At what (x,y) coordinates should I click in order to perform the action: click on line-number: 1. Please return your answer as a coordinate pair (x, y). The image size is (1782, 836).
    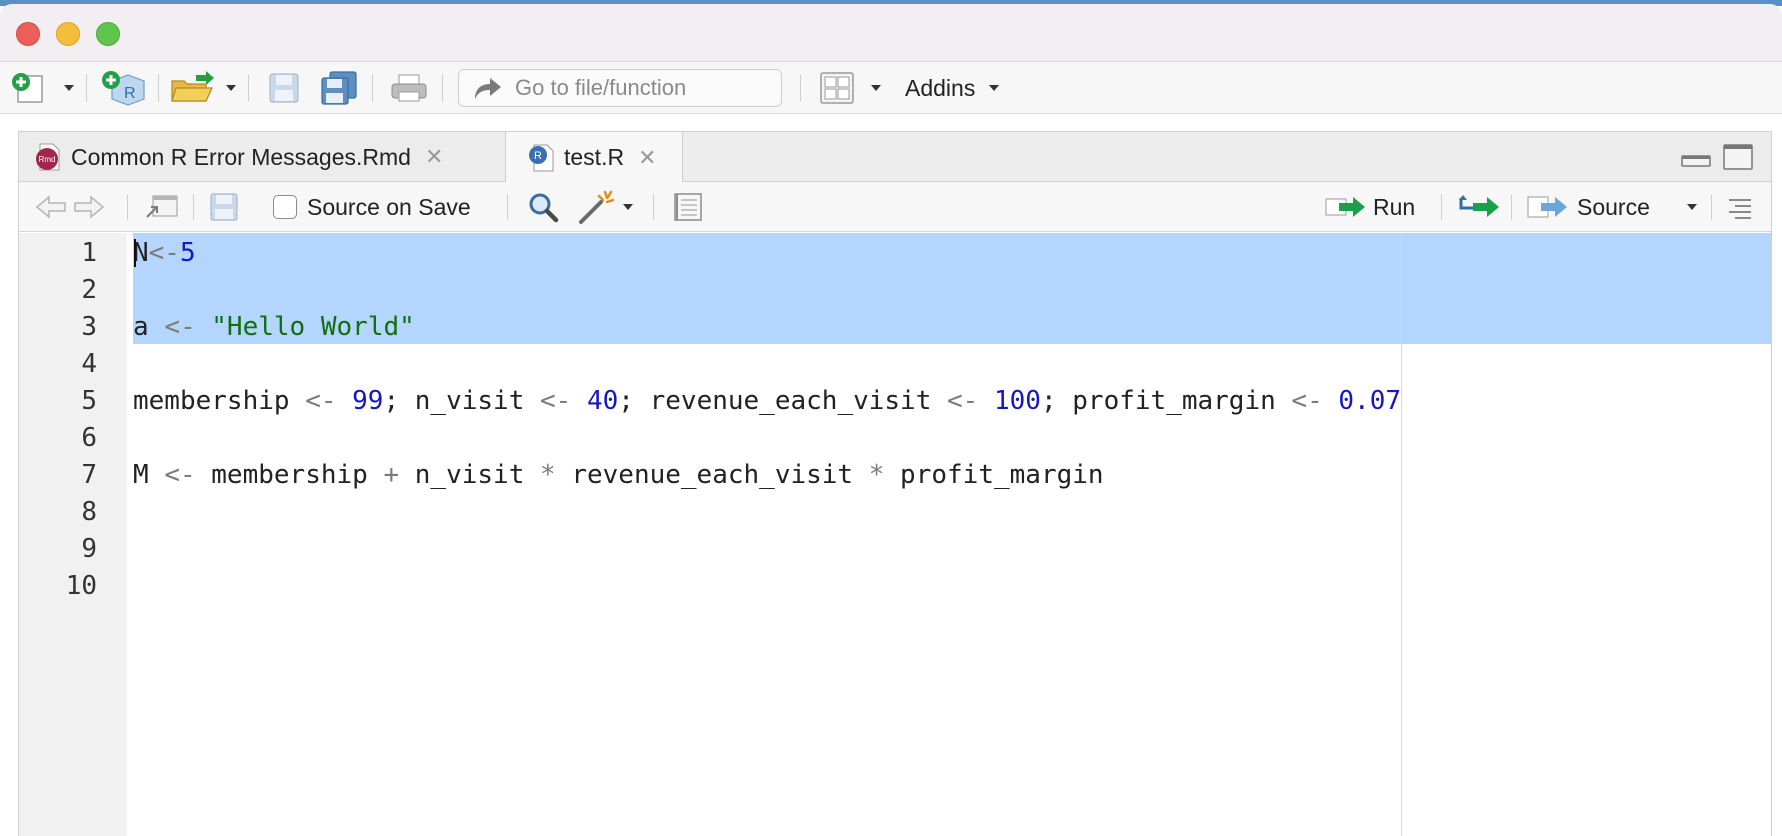
    Looking at the image, I should click on (89, 253).